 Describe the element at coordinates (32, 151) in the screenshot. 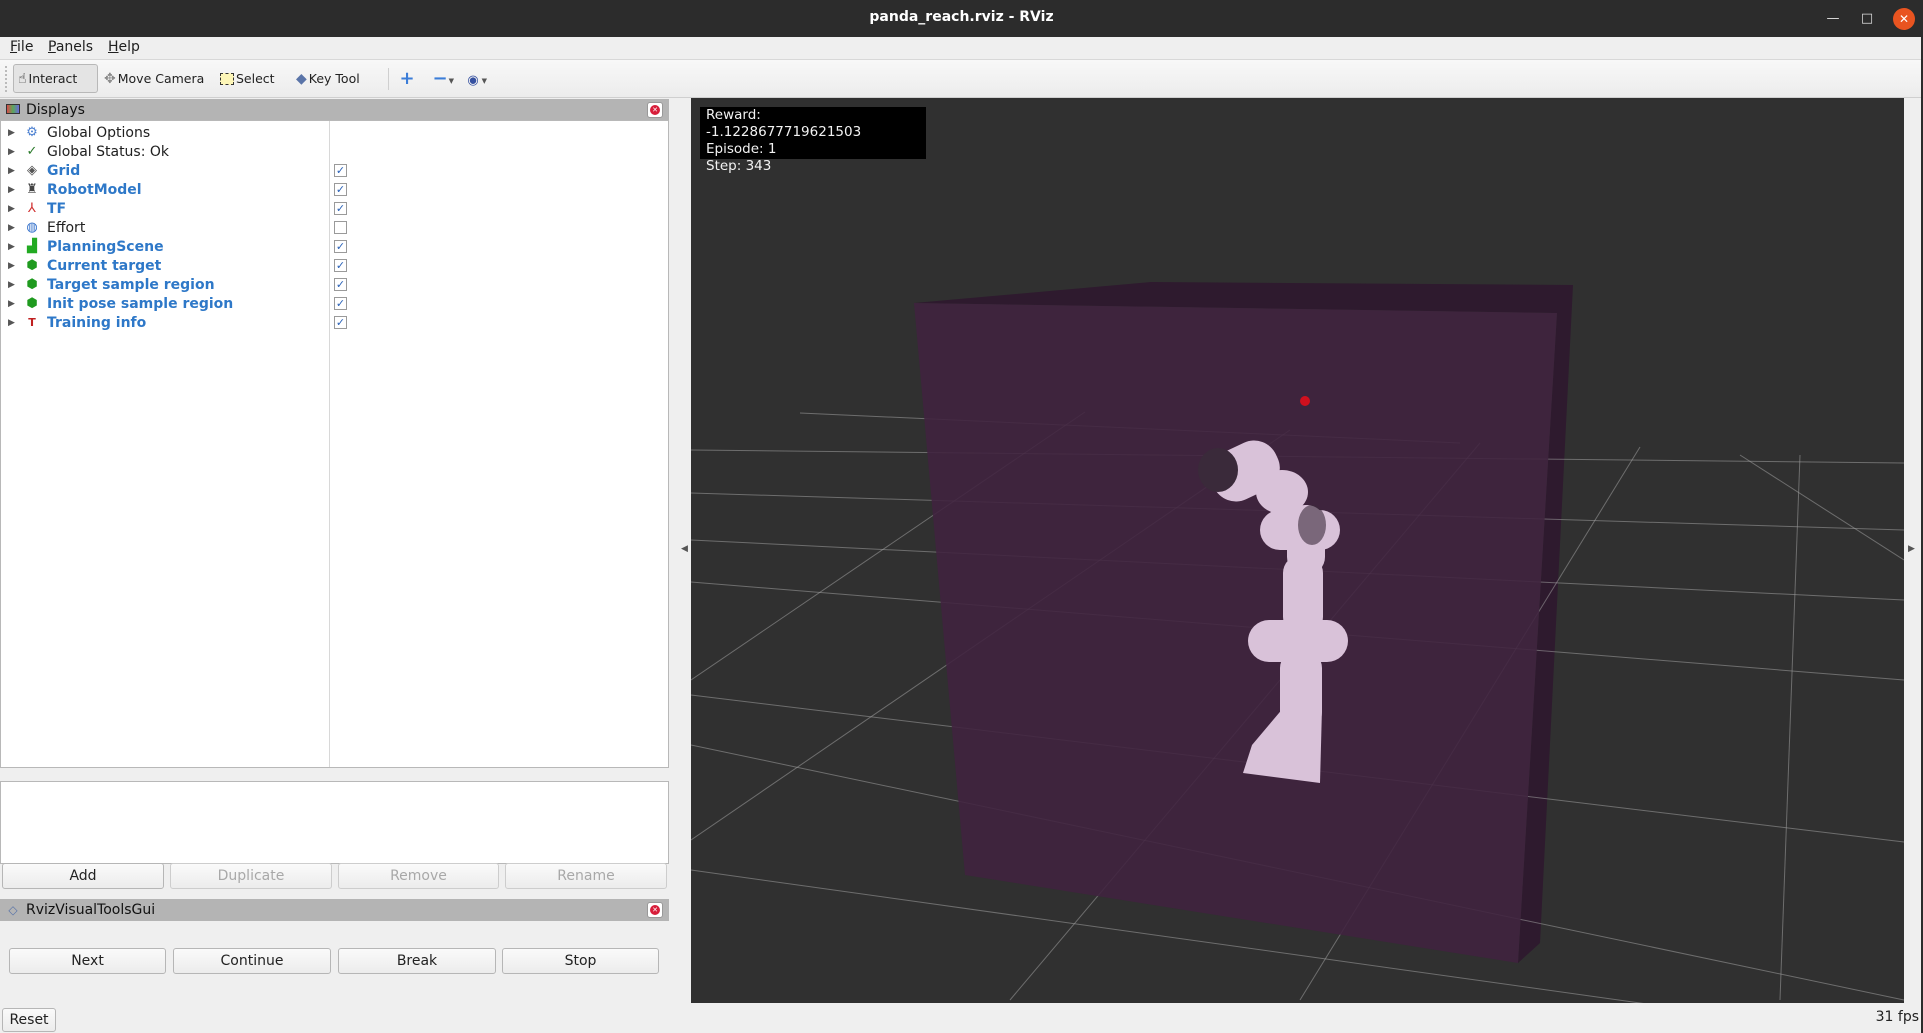

I see `check-icon: ✓` at that location.